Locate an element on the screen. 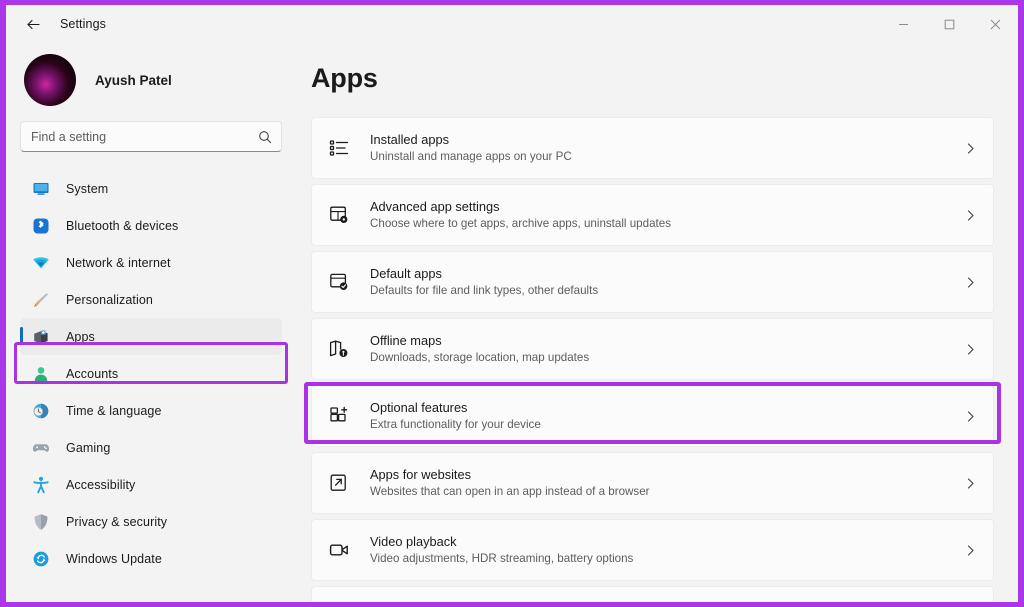  page-title: Apps is located at coordinates (344, 78).